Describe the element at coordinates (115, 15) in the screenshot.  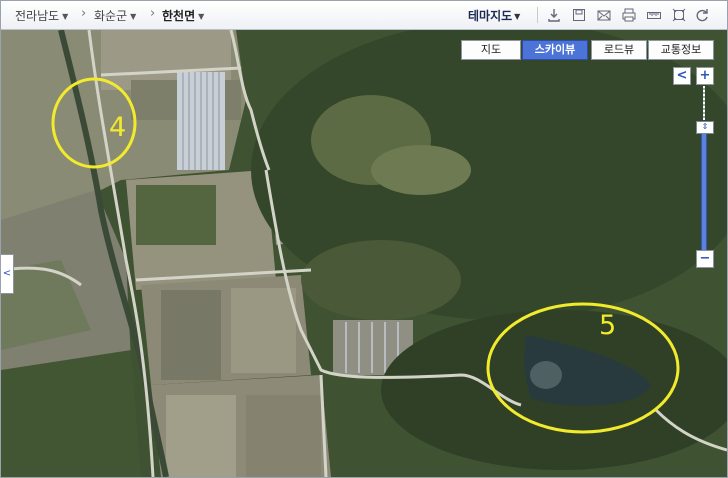
I see `breadcrumb-county: 화순군 ▼` at that location.